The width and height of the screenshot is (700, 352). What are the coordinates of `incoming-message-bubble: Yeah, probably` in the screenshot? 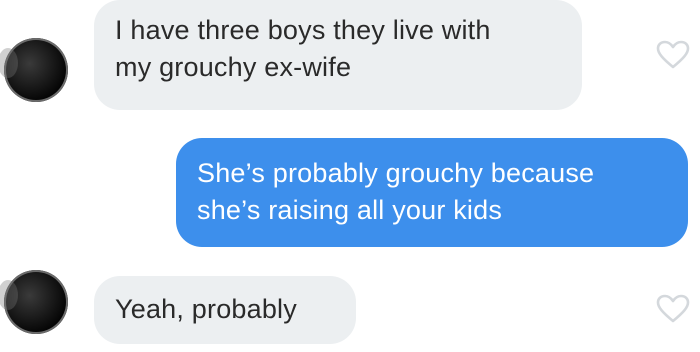 It's located at (225, 310).